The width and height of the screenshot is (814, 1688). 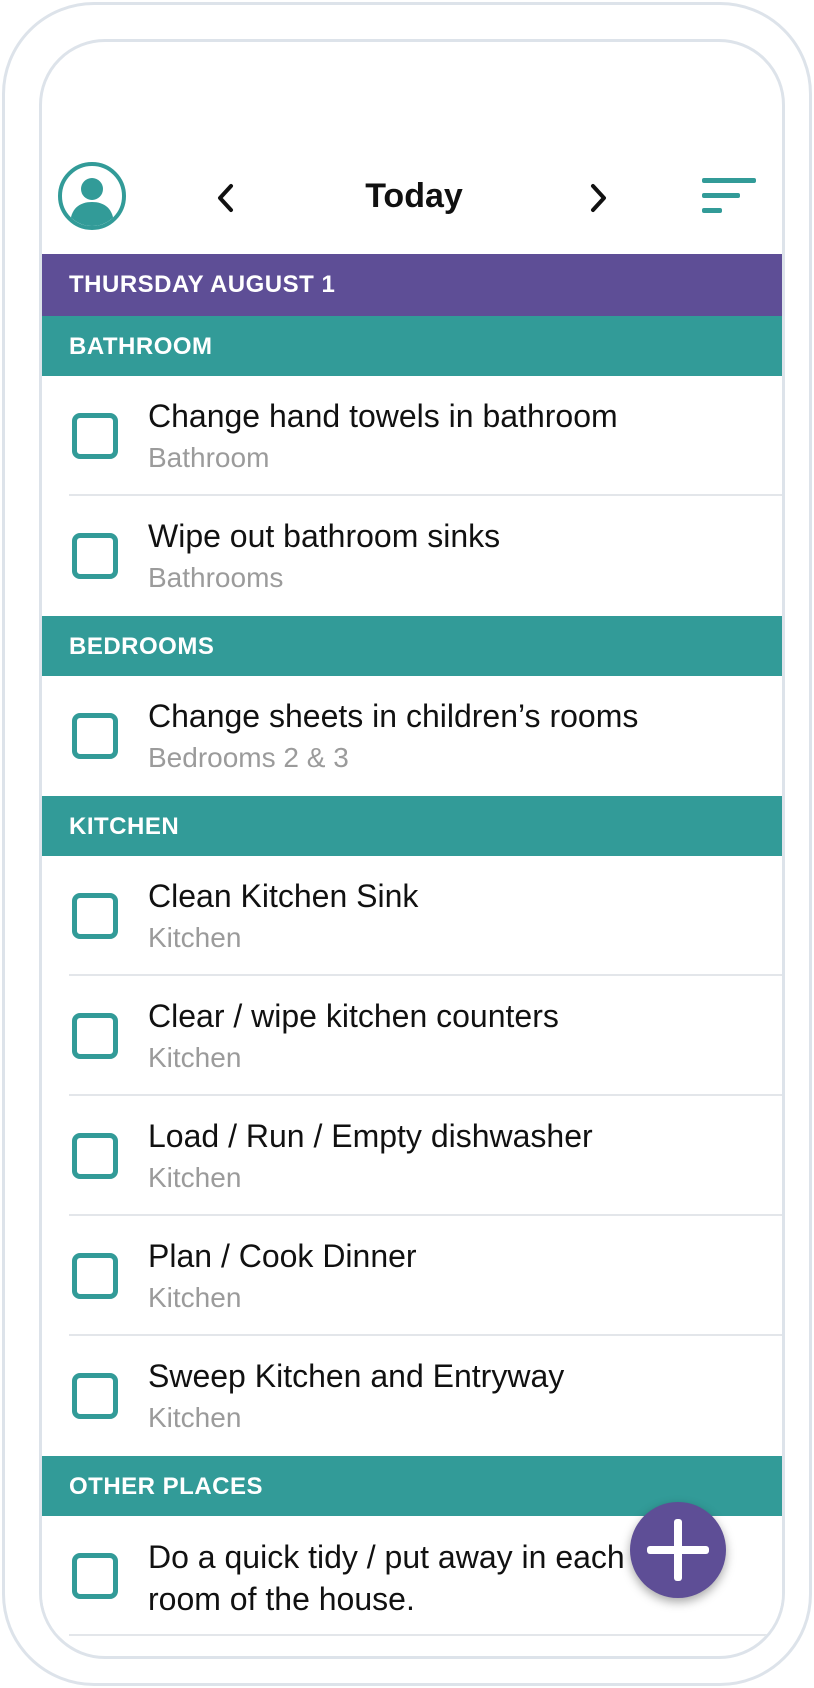 I want to click on task-title: Change hand towels in bathroom, so click(x=383, y=416).